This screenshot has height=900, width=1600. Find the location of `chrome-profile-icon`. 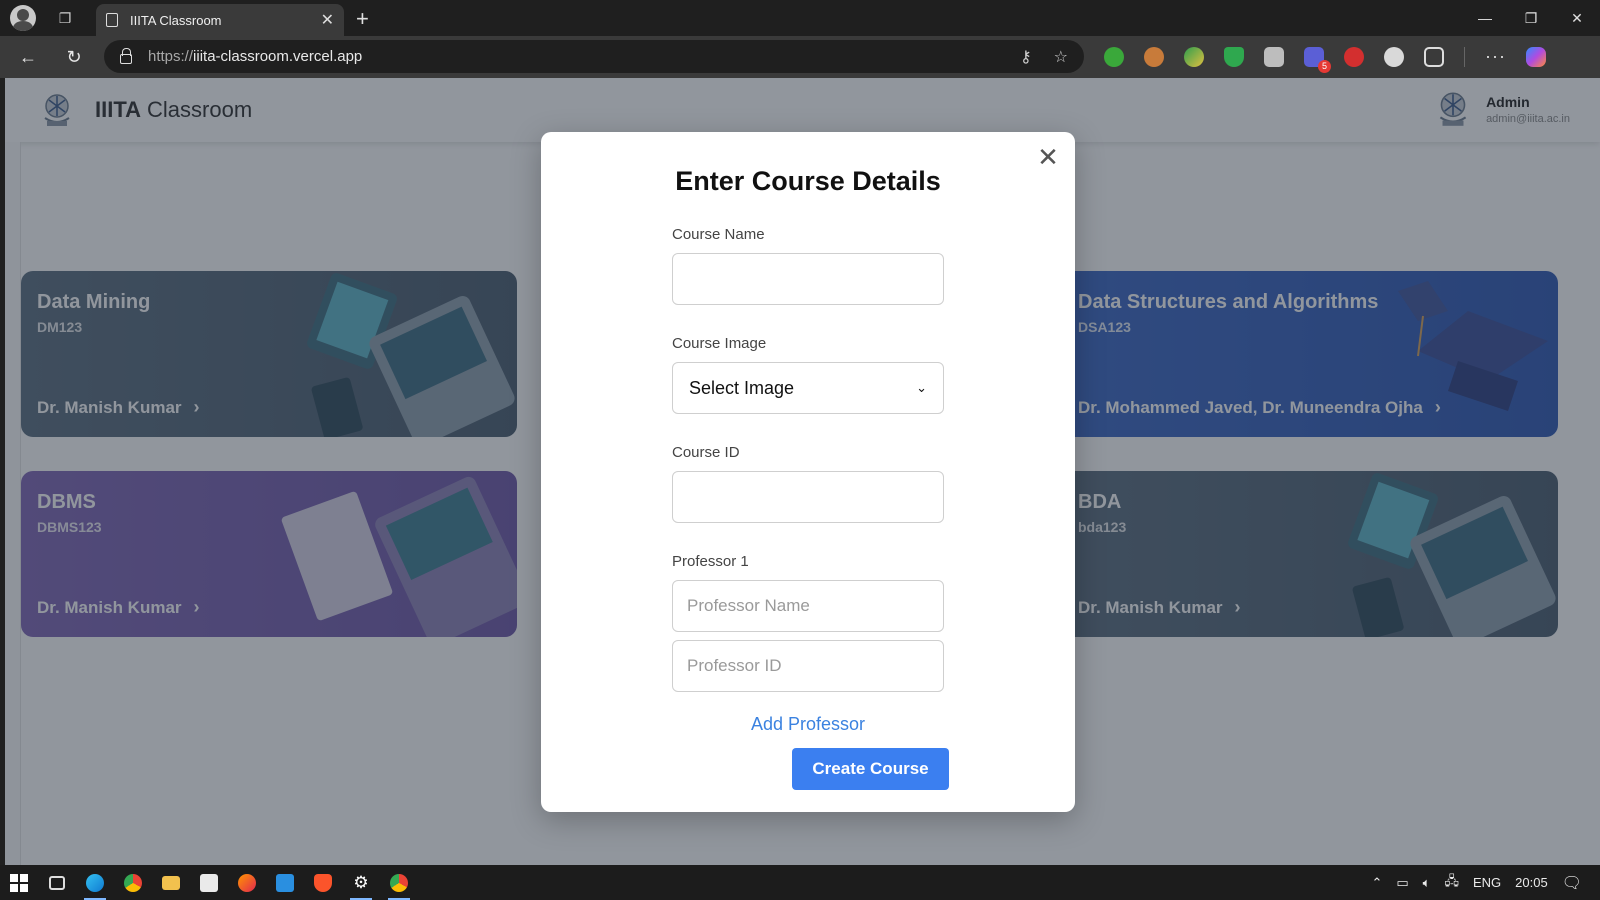

chrome-profile-icon is located at coordinates (399, 882).